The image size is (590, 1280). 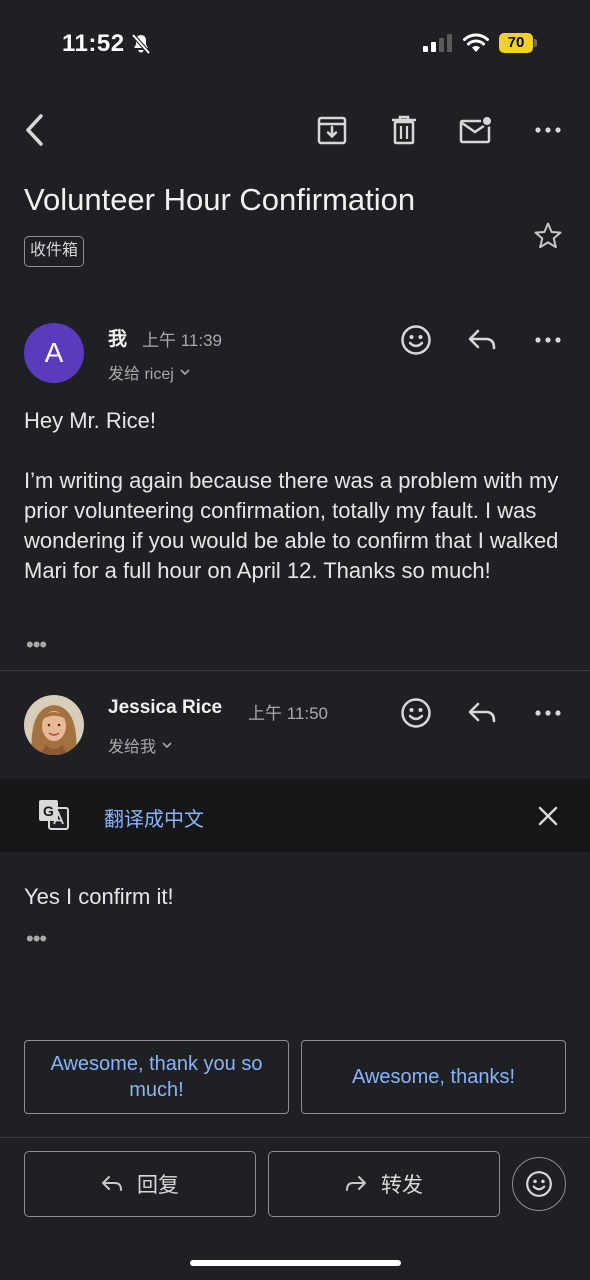 I want to click on message-divider, so click(x=295, y=670).